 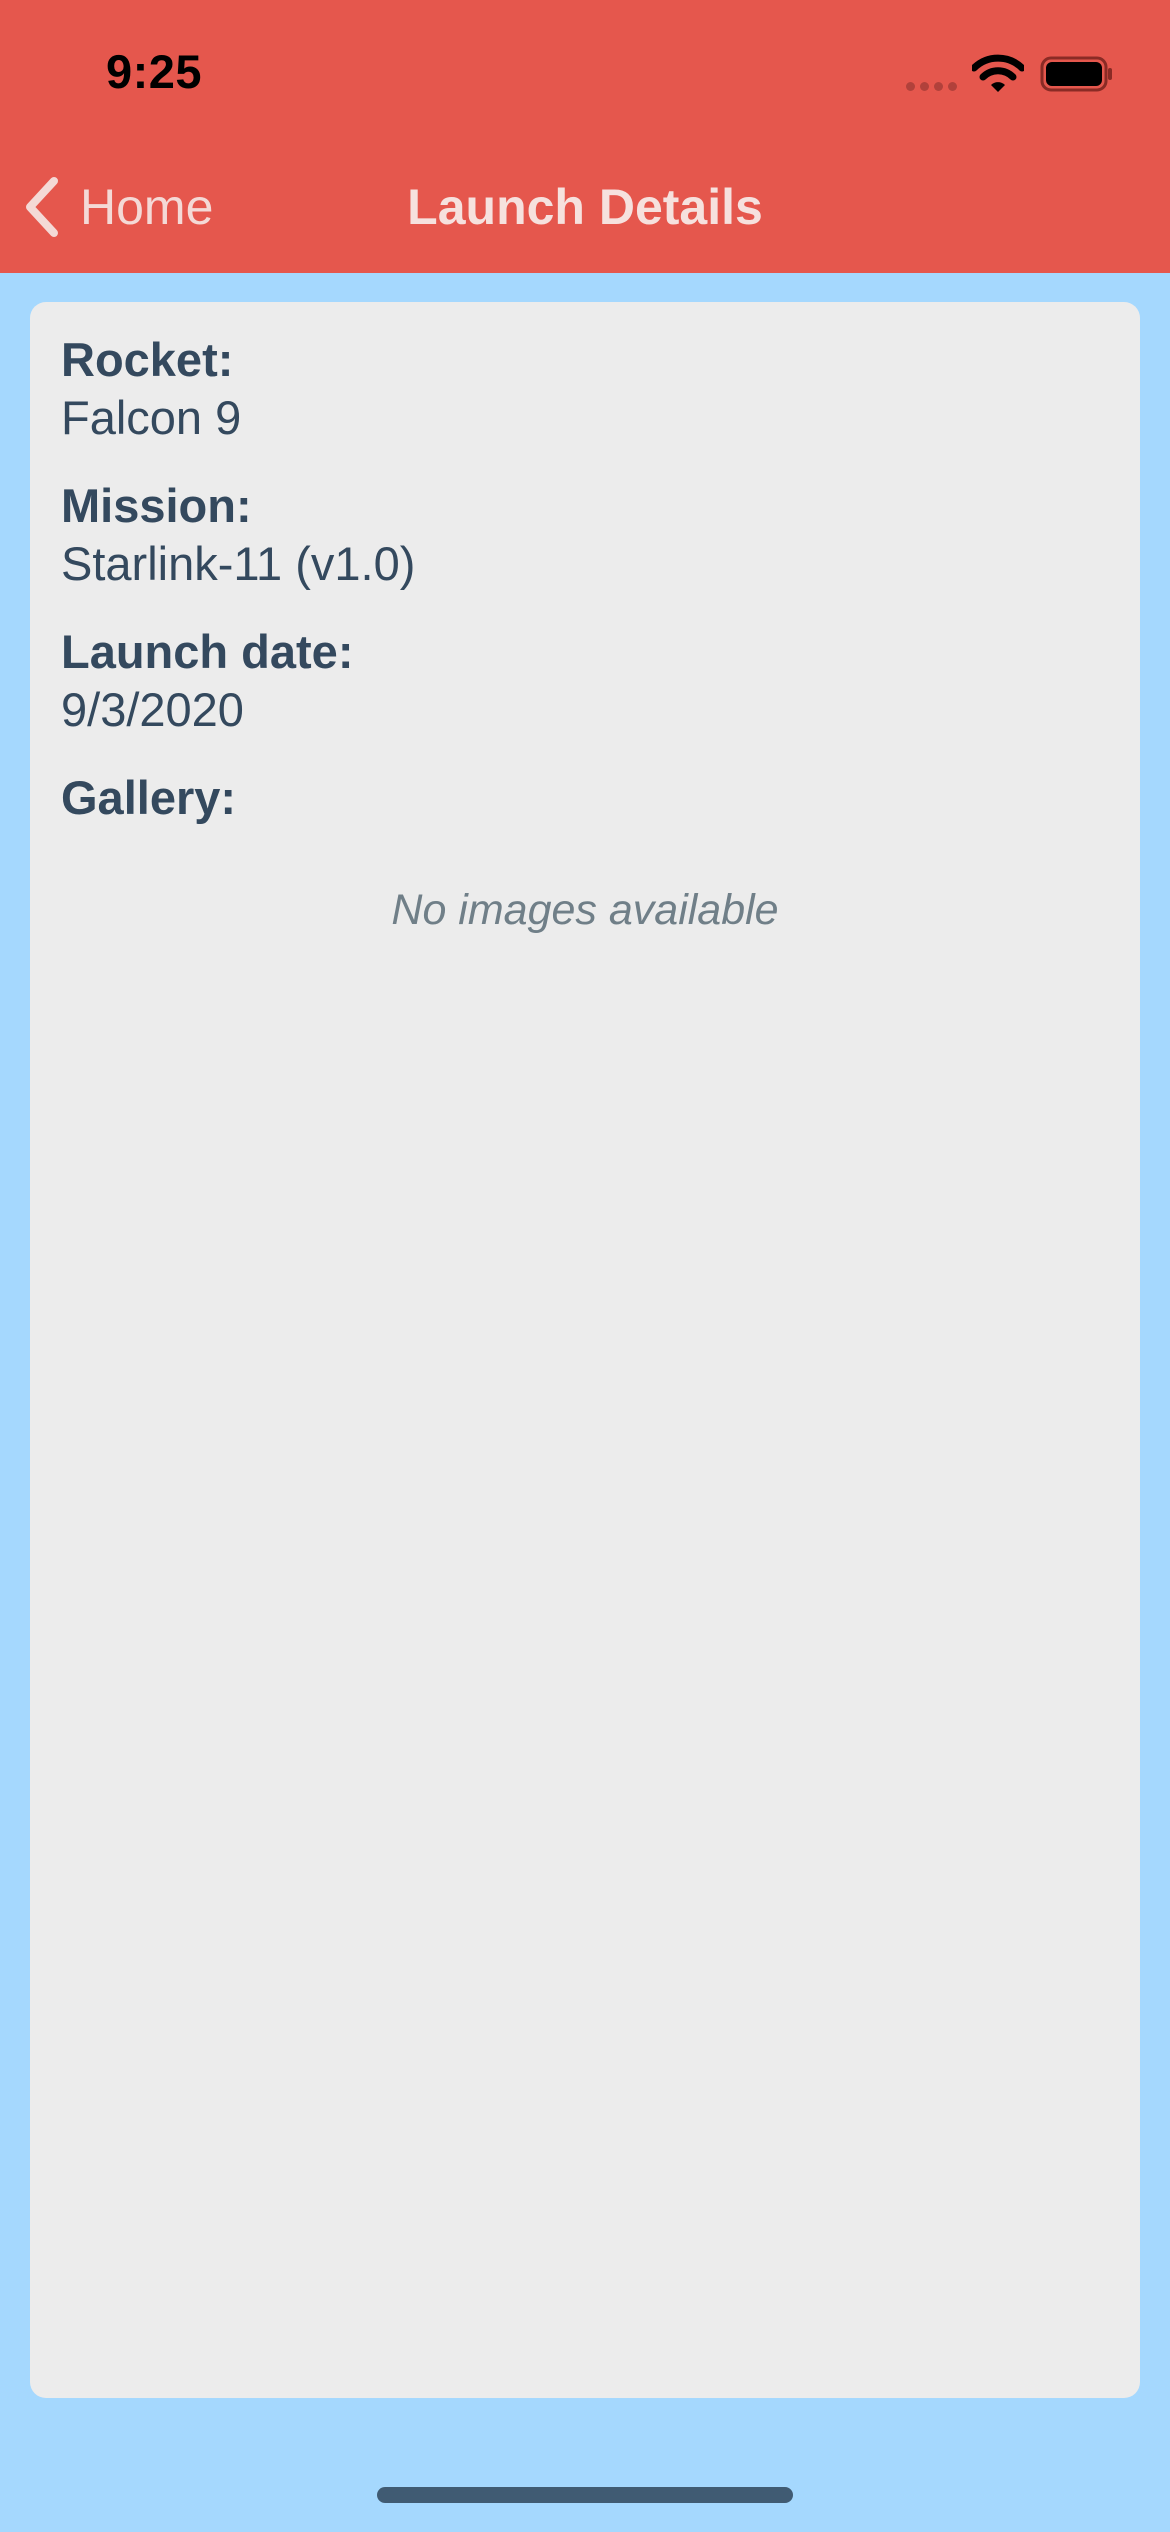 What do you see at coordinates (147, 359) in the screenshot?
I see `rocket-label: Rocket:` at bounding box center [147, 359].